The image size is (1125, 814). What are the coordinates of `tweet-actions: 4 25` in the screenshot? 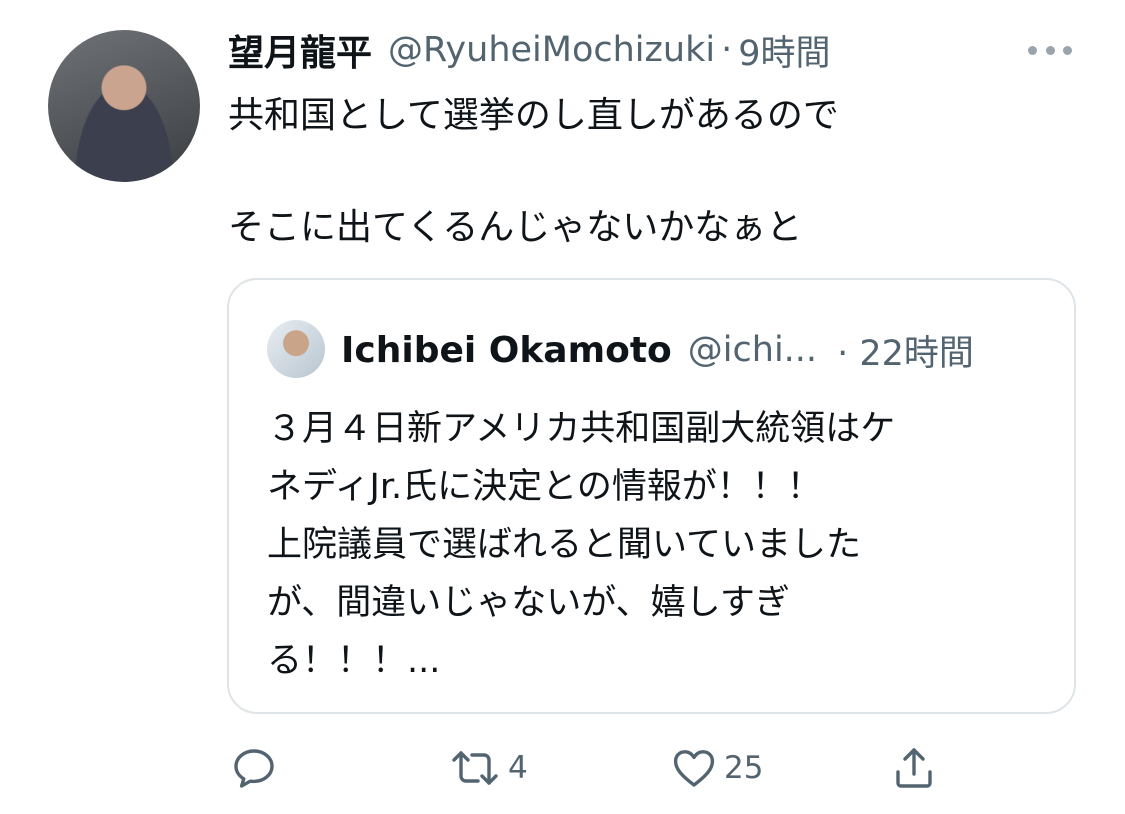 It's located at (590, 768).